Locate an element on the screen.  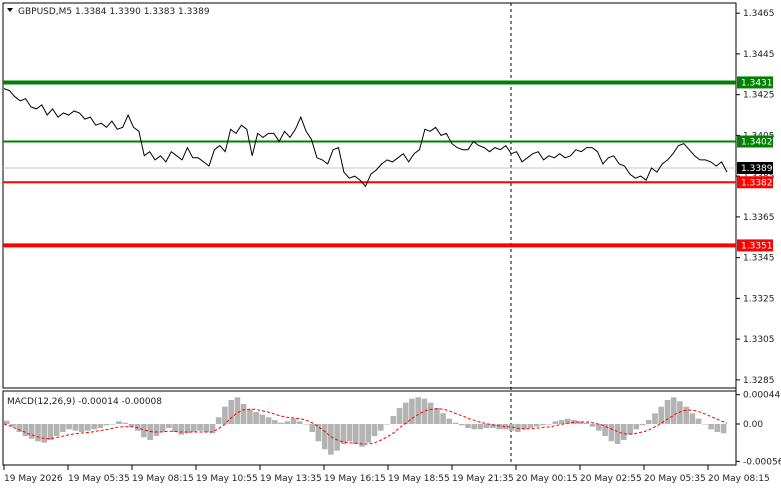
level-price-label: 1.3402 is located at coordinates (757, 143).